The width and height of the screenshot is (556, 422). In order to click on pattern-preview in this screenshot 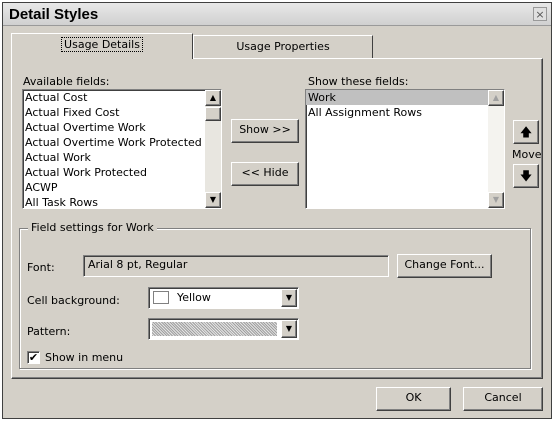, I will do `click(214, 329)`.